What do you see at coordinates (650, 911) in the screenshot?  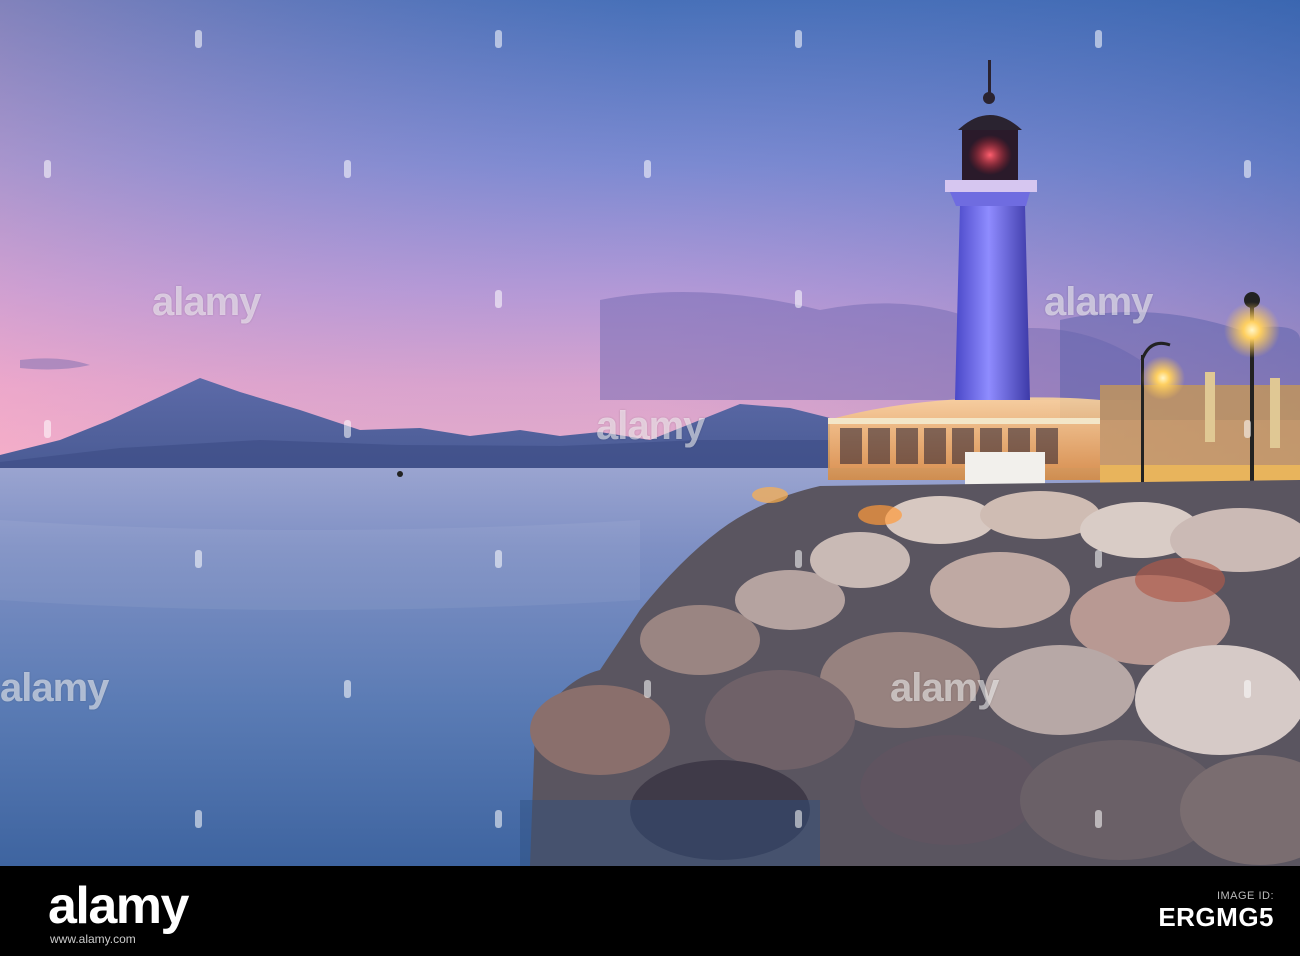 I see `footer-bar: alamy Image ID: ERGMG5 www.alamy.com` at bounding box center [650, 911].